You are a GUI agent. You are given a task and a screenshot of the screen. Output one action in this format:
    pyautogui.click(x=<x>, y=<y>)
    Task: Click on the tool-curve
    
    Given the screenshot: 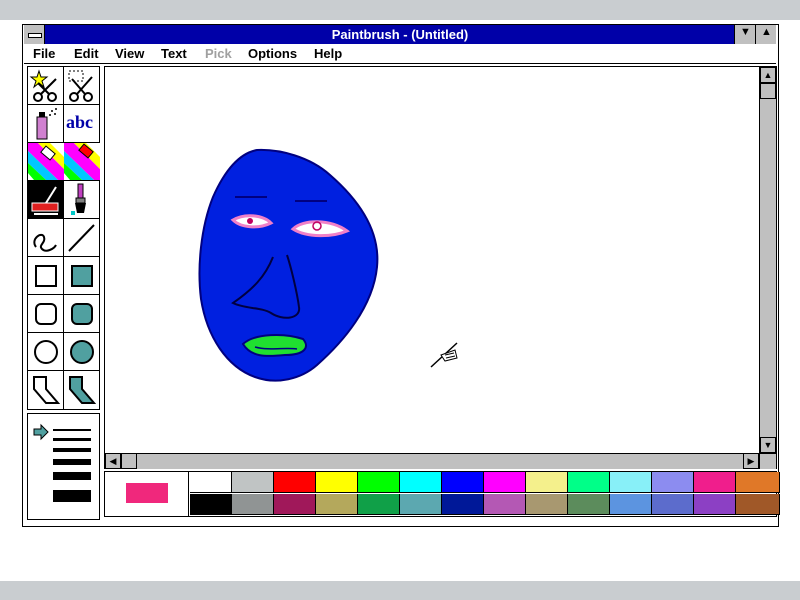 What is the action you would take?
    pyautogui.click(x=46, y=238)
    